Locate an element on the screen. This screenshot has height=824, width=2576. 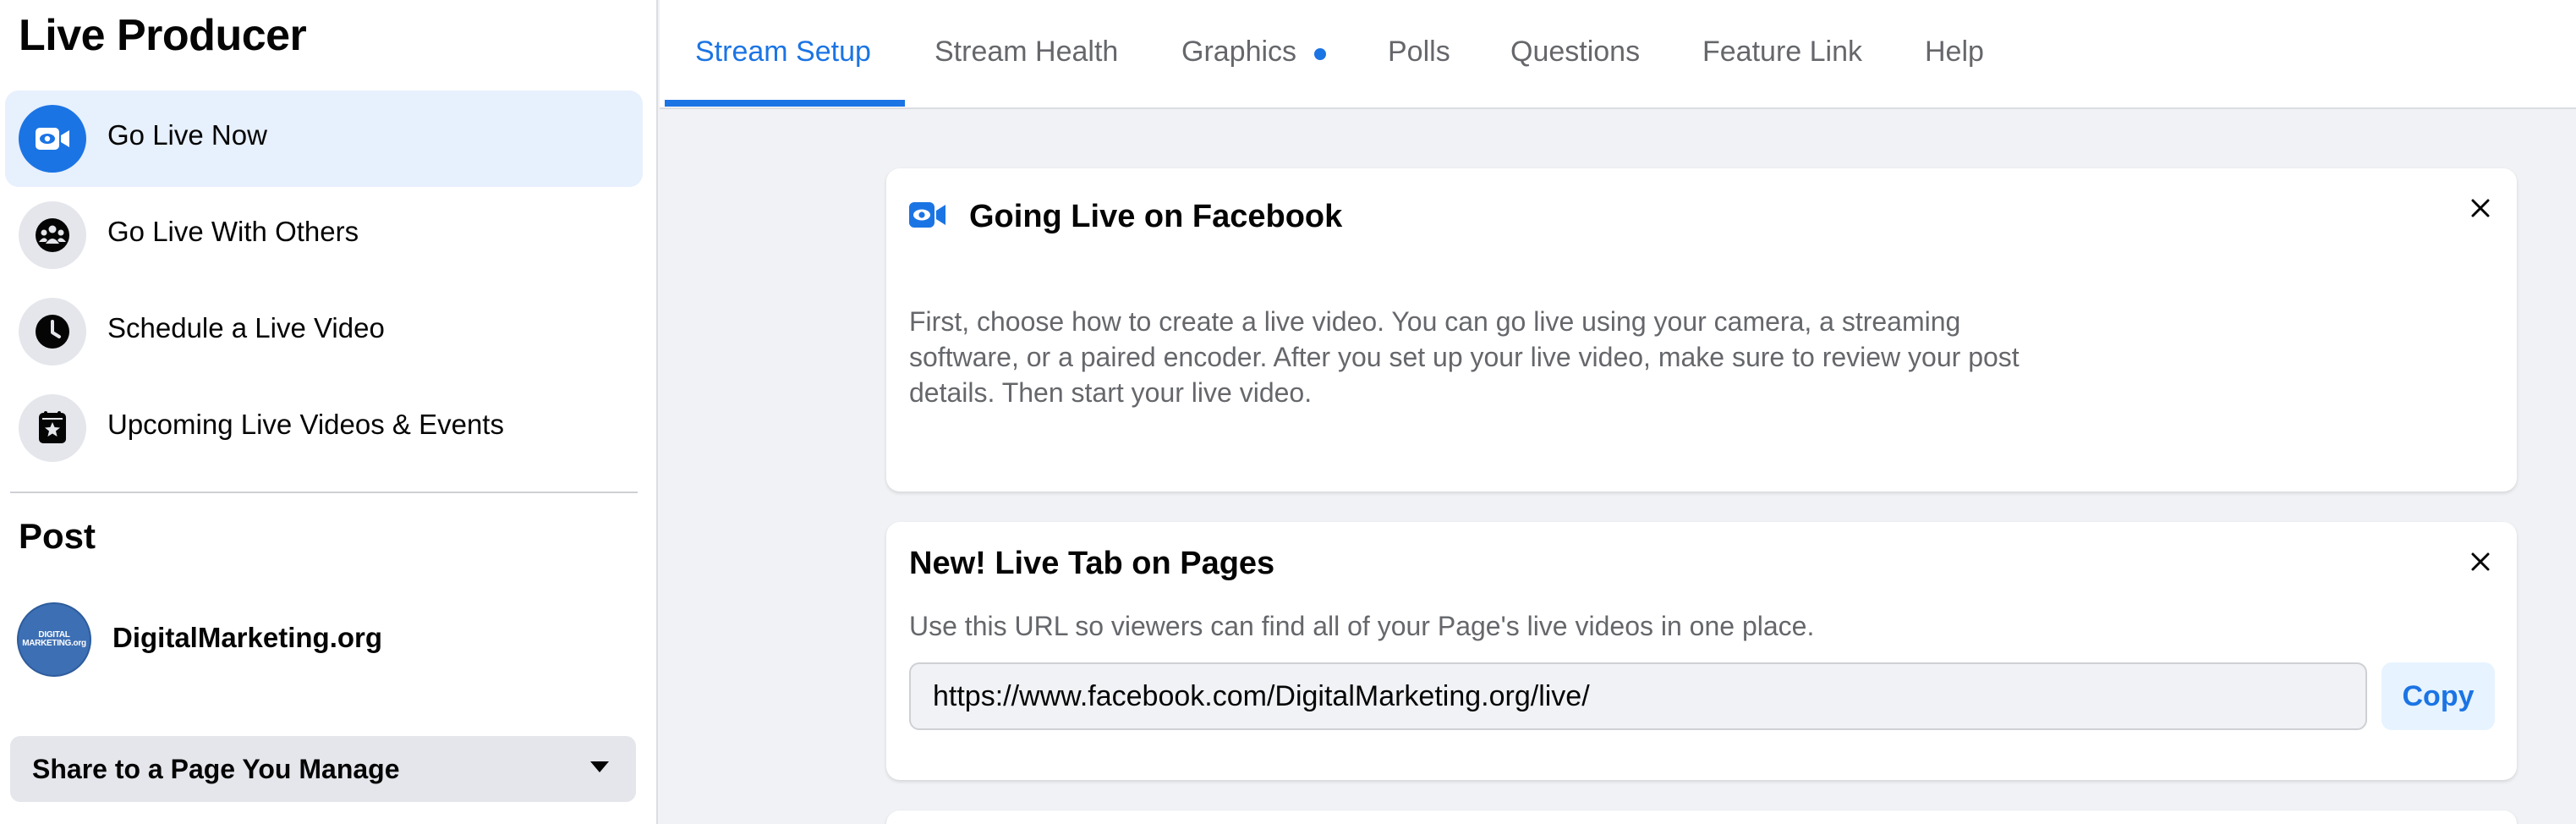
sidebar-item-go-live-with-others: Go Live With Others is located at coordinates (324, 235).